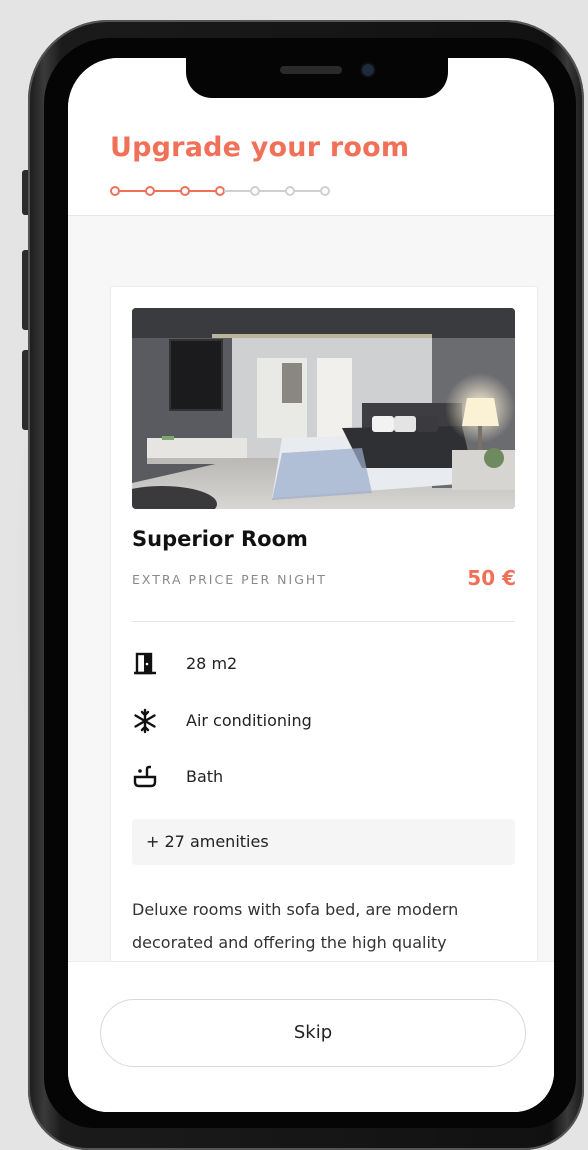 This screenshot has height=1150, width=588. I want to click on feature-label: 28 m2, so click(212, 663).